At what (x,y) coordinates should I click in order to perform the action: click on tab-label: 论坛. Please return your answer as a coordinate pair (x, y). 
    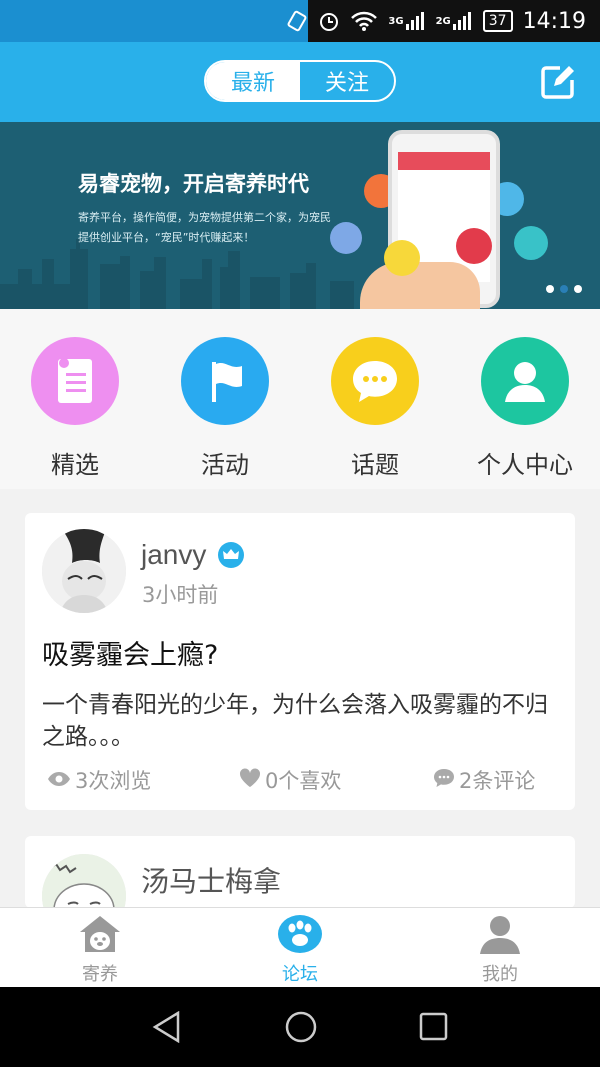
    Looking at the image, I should click on (300, 974).